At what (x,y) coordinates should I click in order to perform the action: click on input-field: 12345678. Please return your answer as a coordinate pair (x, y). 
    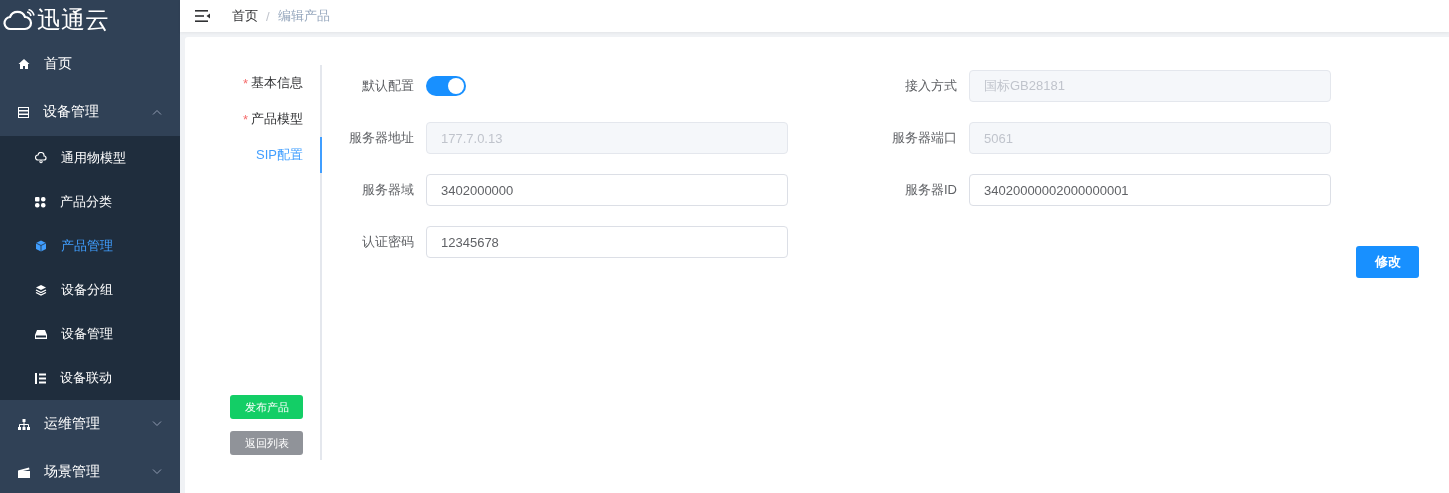
    Looking at the image, I should click on (607, 242).